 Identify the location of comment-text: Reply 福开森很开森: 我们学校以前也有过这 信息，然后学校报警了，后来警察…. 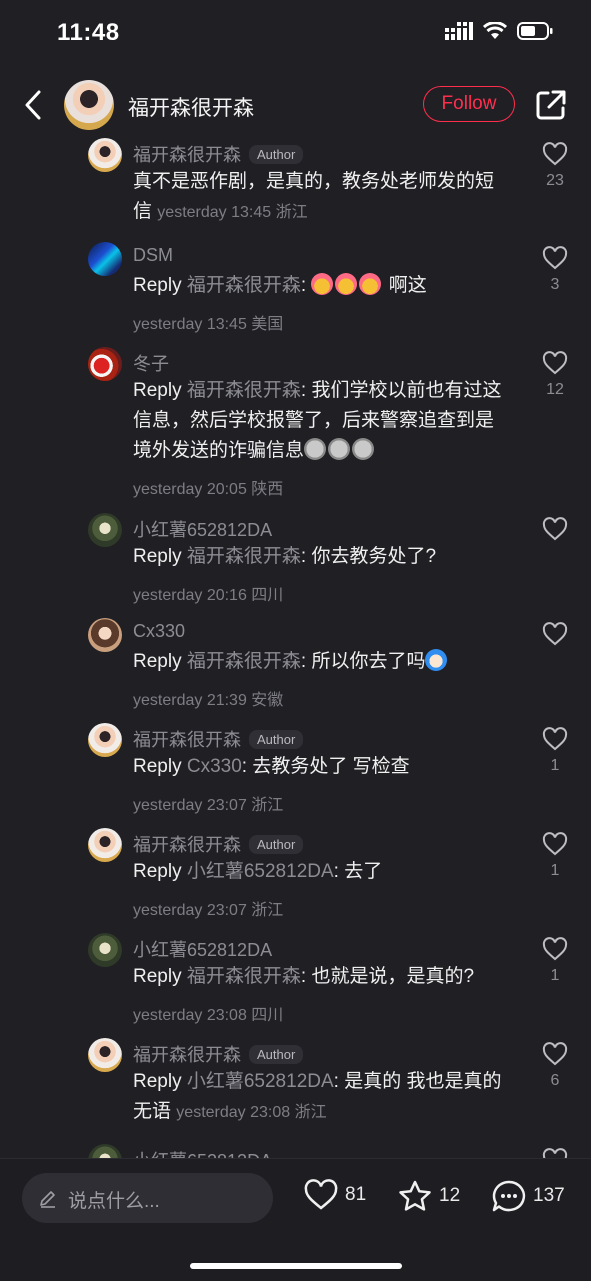
(325, 421).